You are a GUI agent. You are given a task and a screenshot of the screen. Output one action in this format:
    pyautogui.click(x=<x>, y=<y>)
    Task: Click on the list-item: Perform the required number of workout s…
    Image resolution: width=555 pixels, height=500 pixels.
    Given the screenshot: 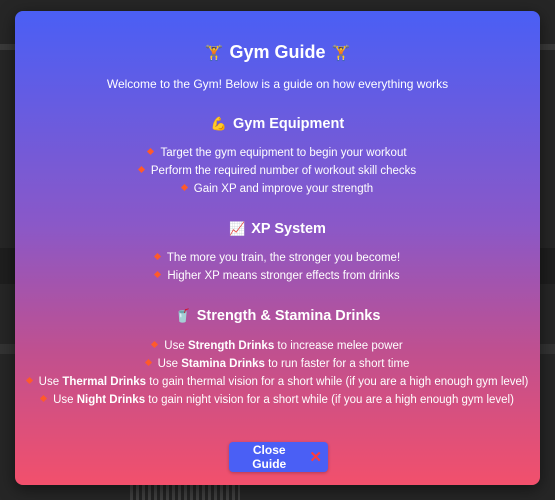 What is the action you would take?
    pyautogui.click(x=277, y=171)
    